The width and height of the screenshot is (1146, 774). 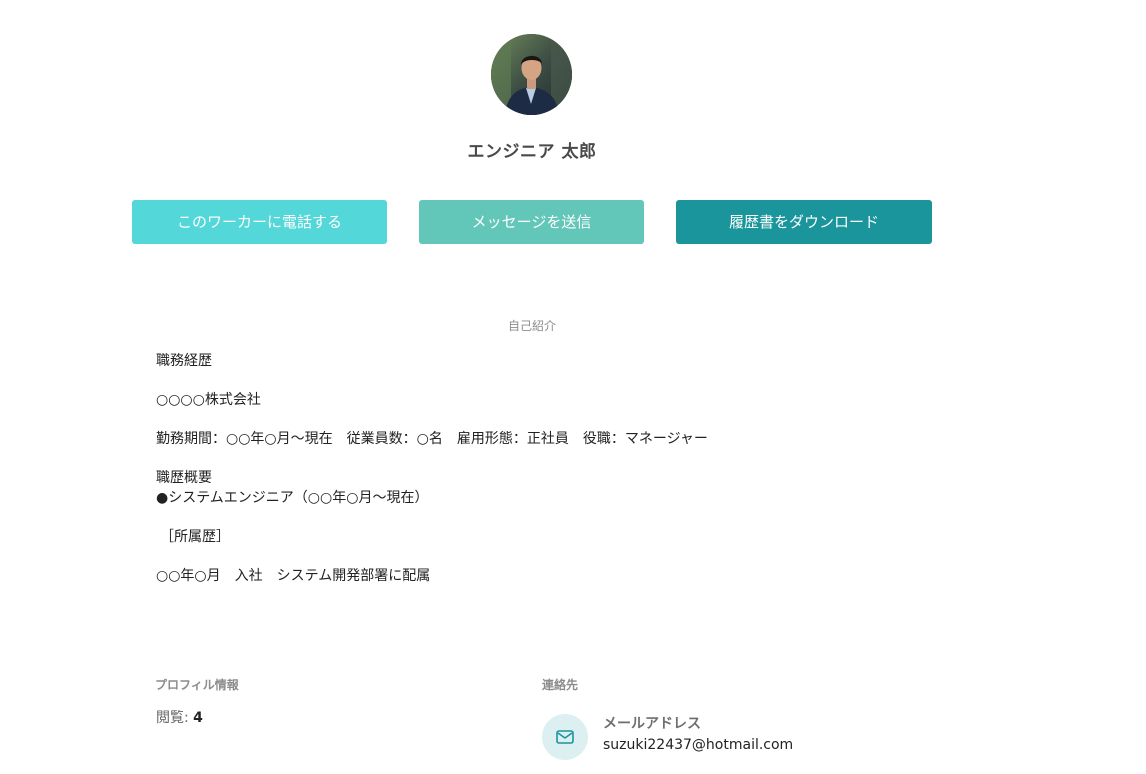 I want to click on avatar-photo, so click(x=531, y=74).